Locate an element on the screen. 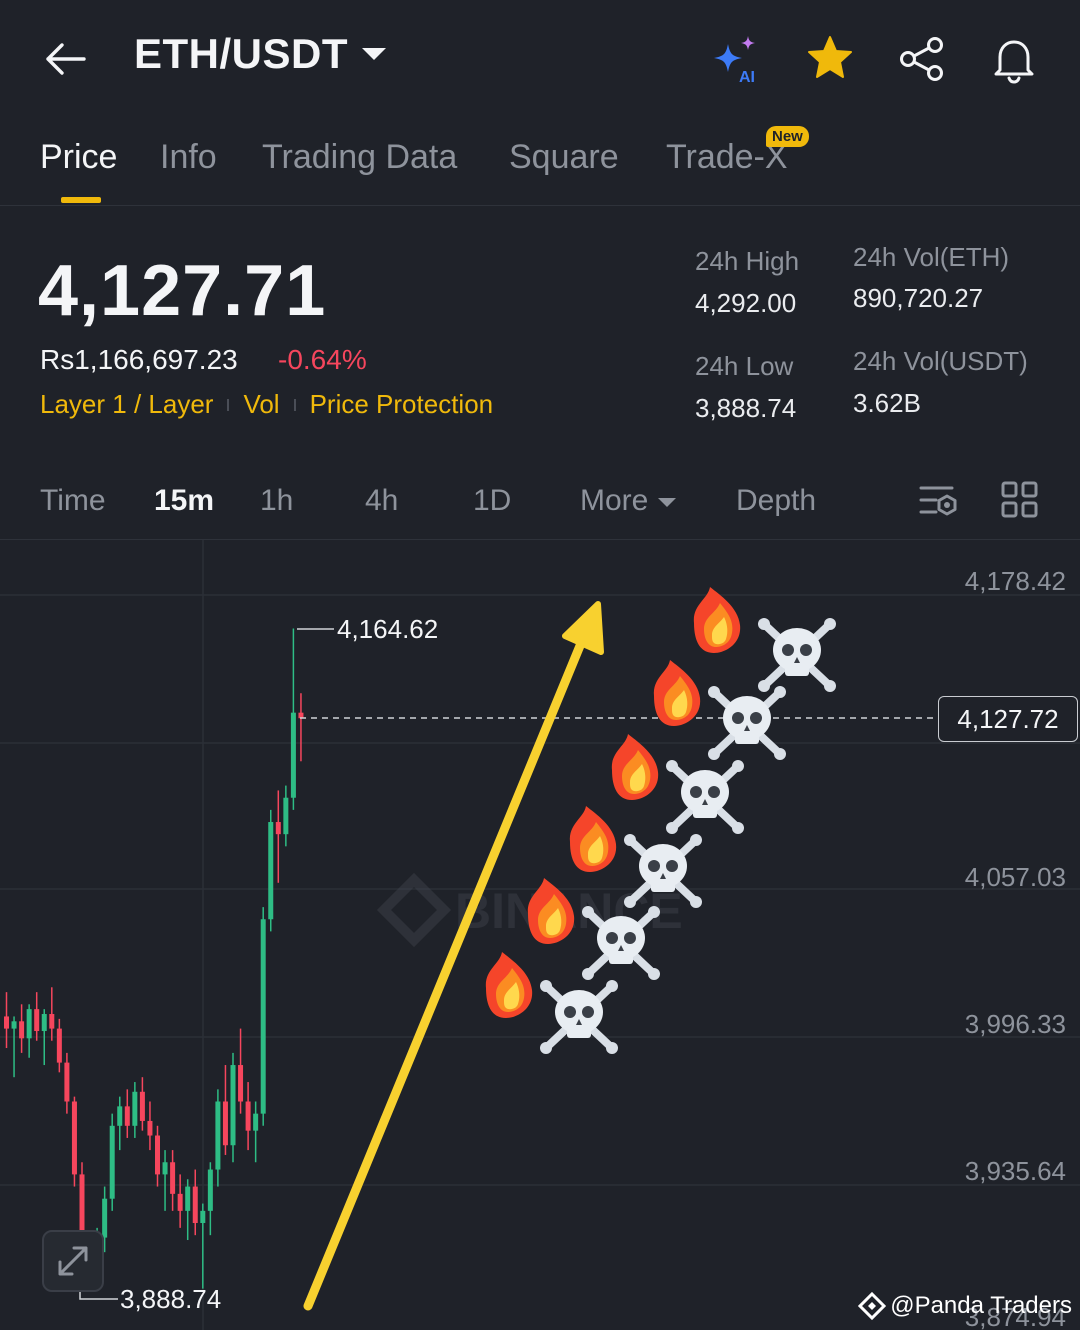  expand-chart-button is located at coordinates (73, 1261).